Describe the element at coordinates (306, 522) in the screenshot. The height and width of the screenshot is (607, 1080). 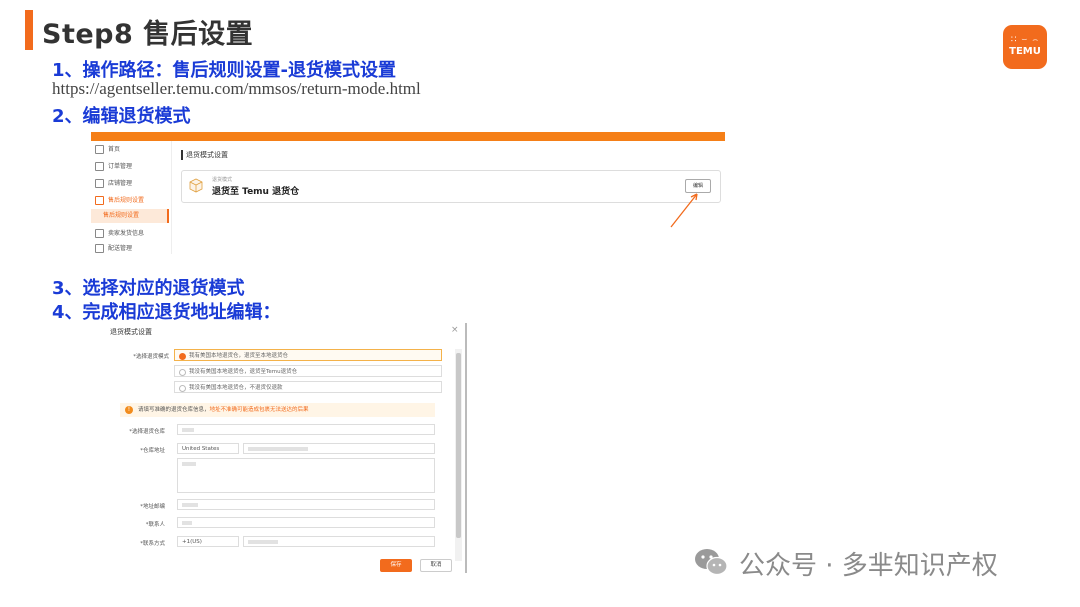
I see `contact-input` at that location.